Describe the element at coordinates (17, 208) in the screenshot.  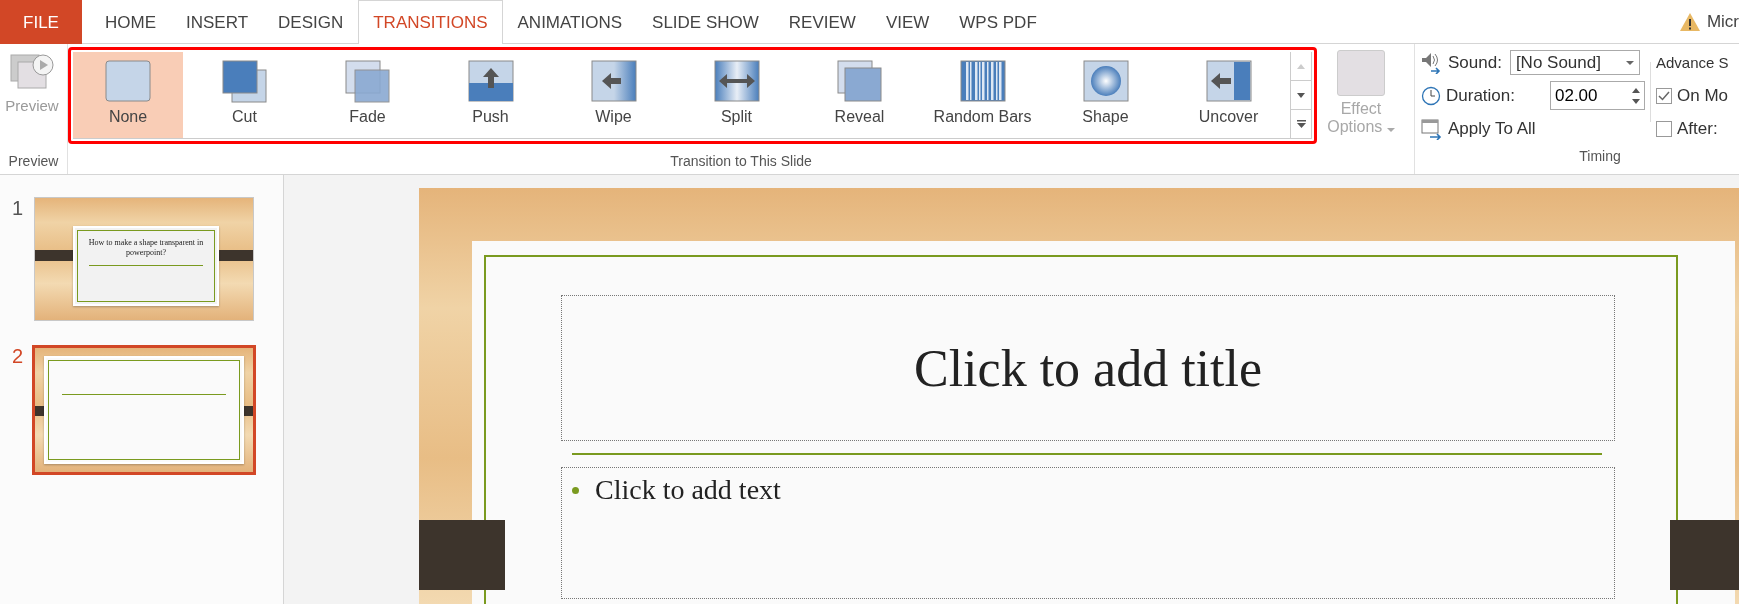
I see `slide-number: 1` at that location.